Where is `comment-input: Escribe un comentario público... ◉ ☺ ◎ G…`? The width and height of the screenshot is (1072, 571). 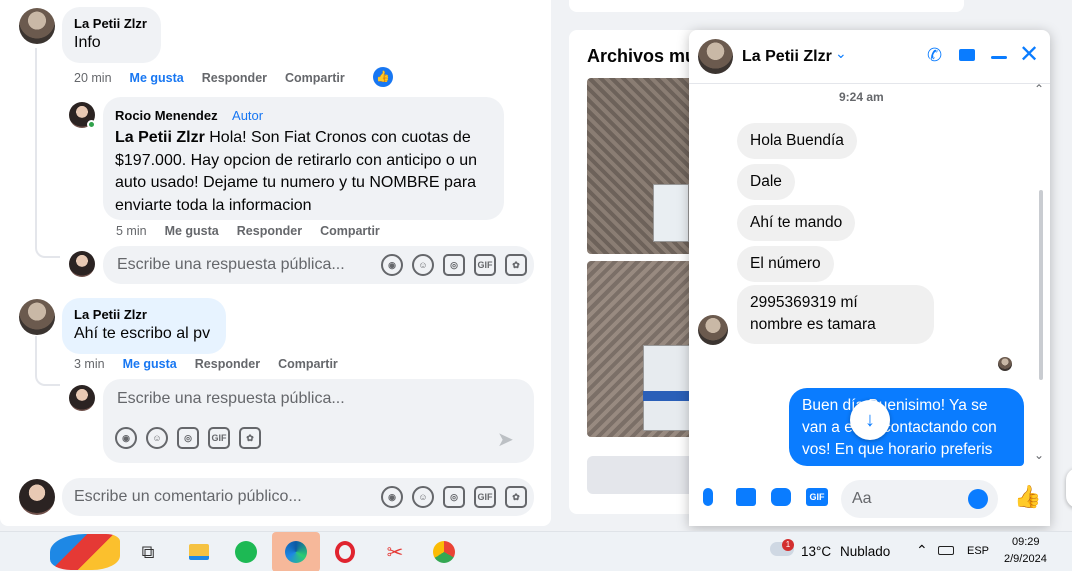
comment-input: Escribe un comentario público... ◉ ☺ ◎ G… is located at coordinates (298, 497).